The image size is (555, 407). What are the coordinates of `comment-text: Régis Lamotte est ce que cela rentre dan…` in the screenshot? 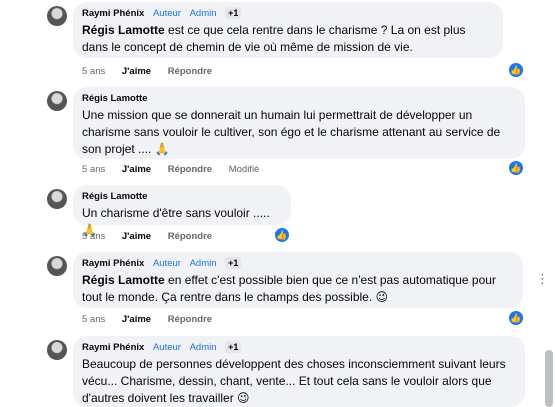 It's located at (274, 38).